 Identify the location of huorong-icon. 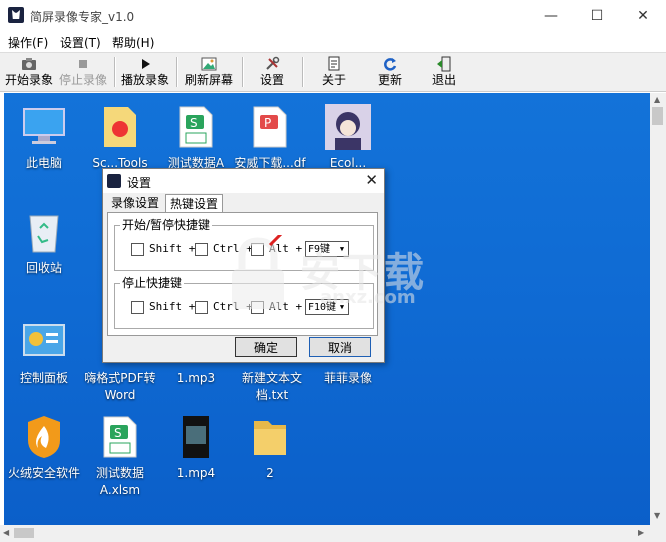
(44, 437).